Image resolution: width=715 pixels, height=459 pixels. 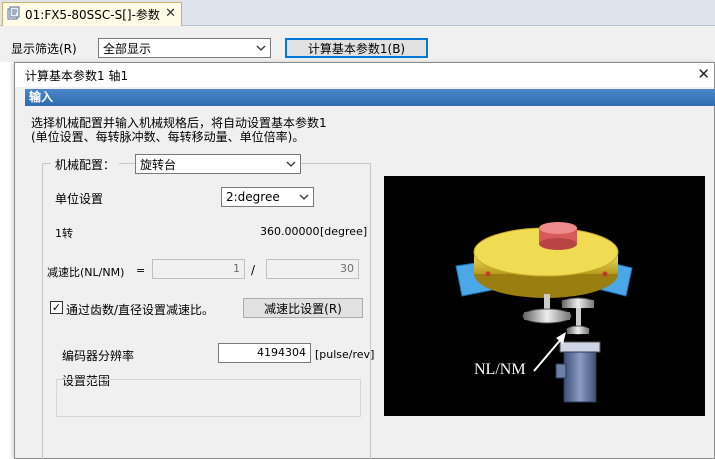 I want to click on description-line-2: (单位设置、每转脉冲数、每转移动量、单位倍率)。, so click(x=168, y=137).